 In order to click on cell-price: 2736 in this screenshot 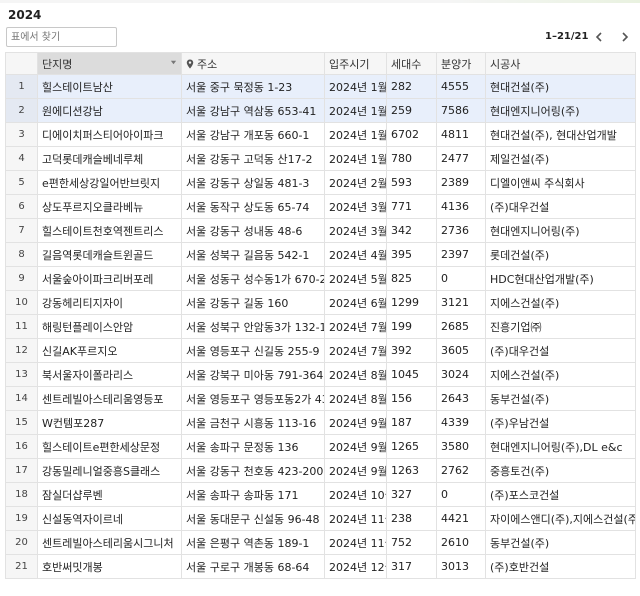, I will do `click(461, 230)`.